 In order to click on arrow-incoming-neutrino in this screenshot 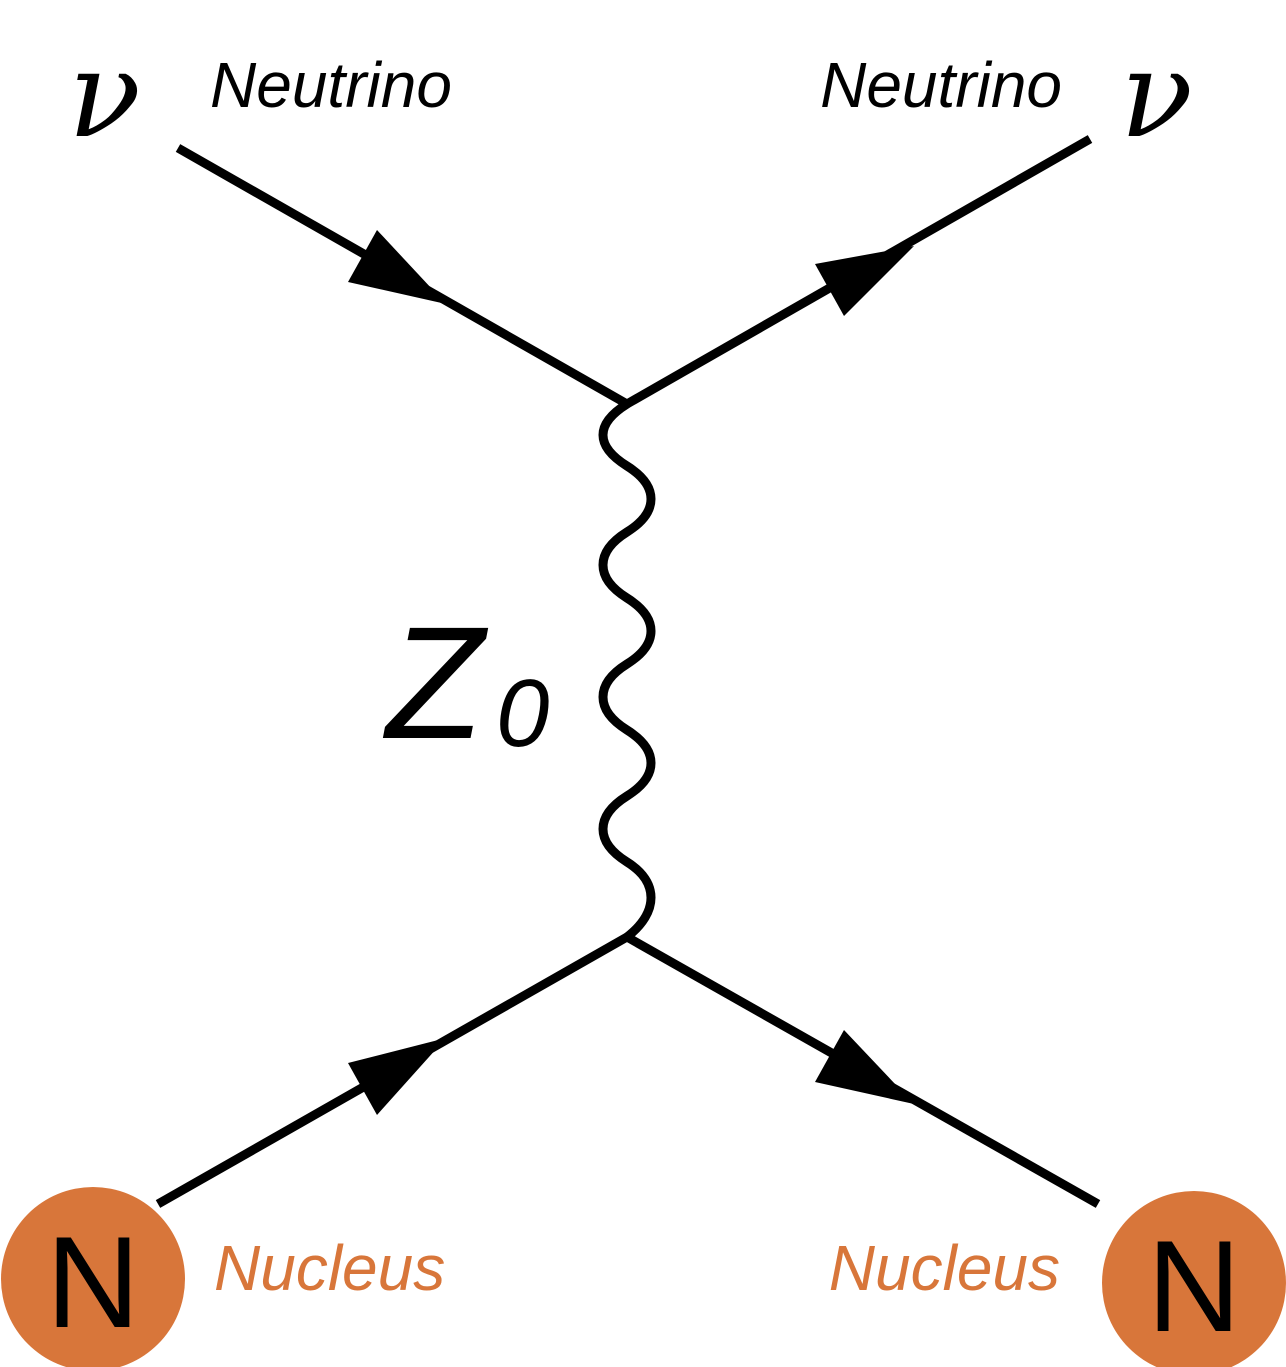, I will do `click(397, 267)`.